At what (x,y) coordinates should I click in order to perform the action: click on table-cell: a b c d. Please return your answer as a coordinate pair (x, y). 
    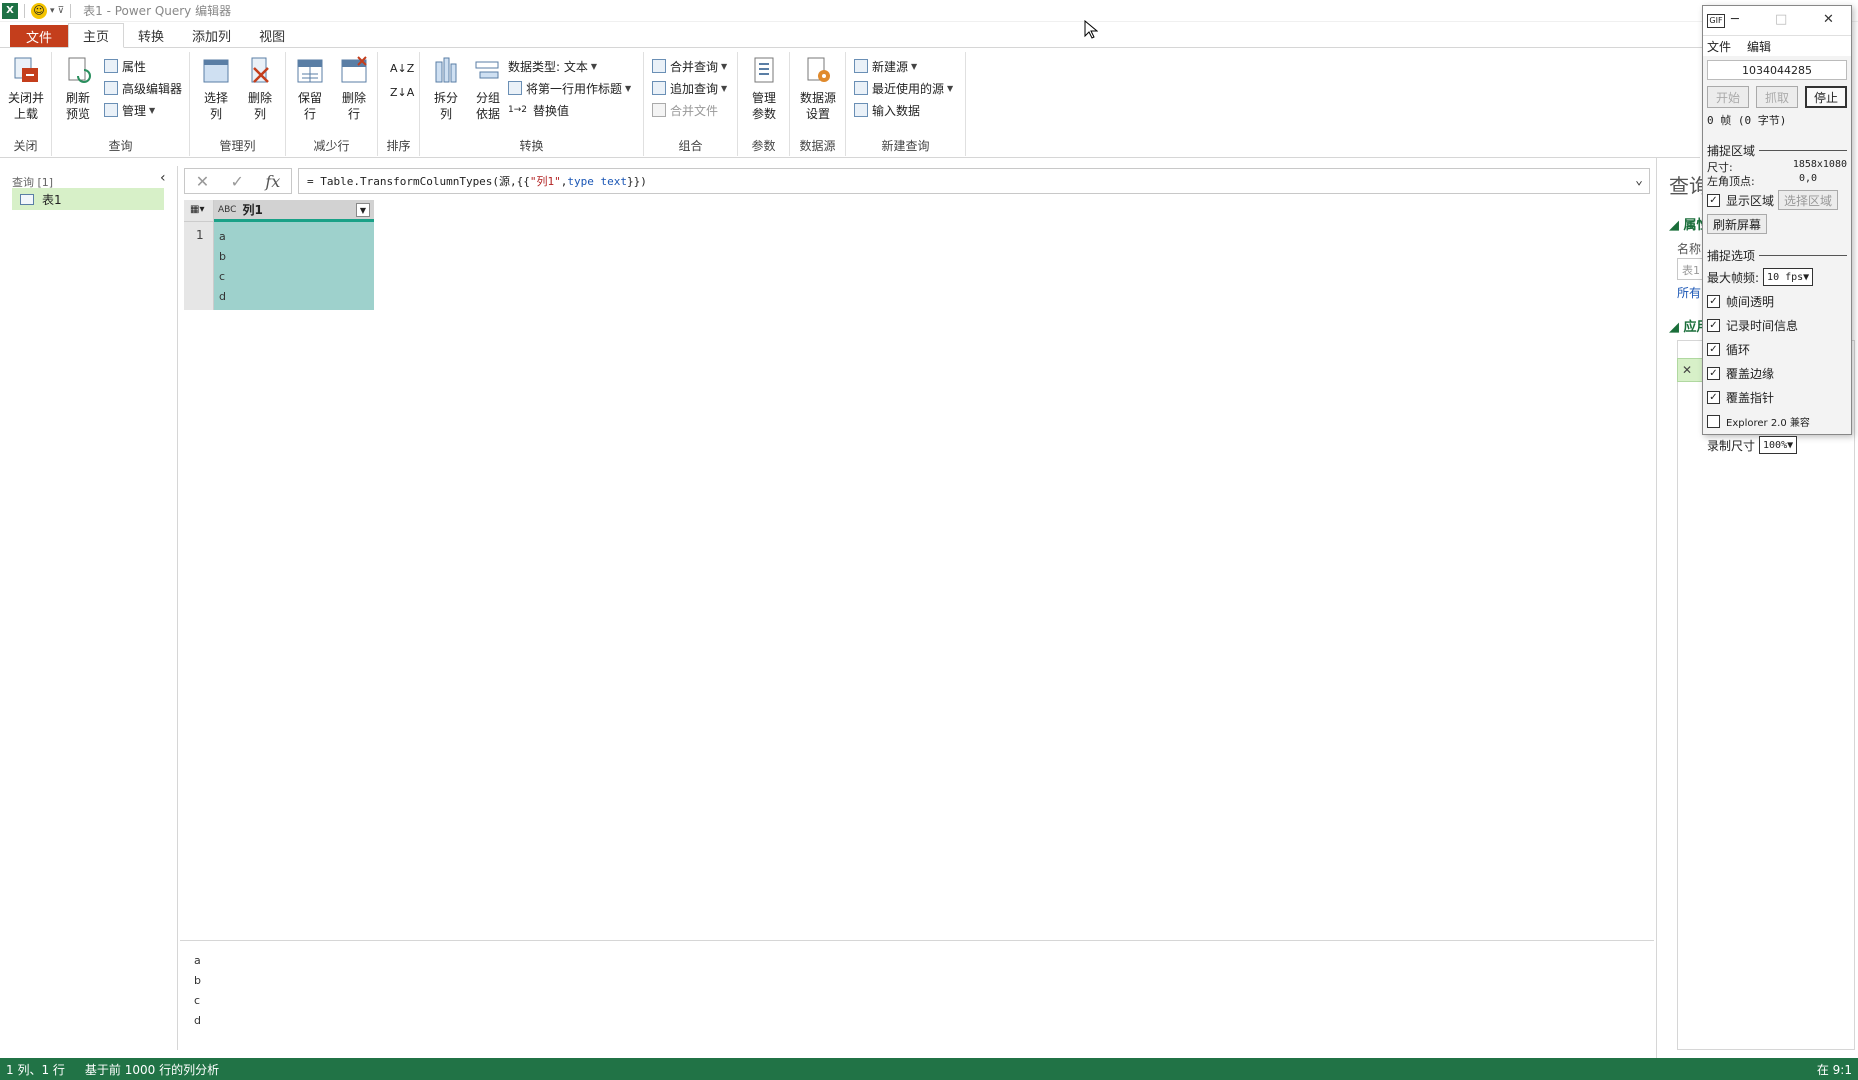
    Looking at the image, I should click on (294, 266).